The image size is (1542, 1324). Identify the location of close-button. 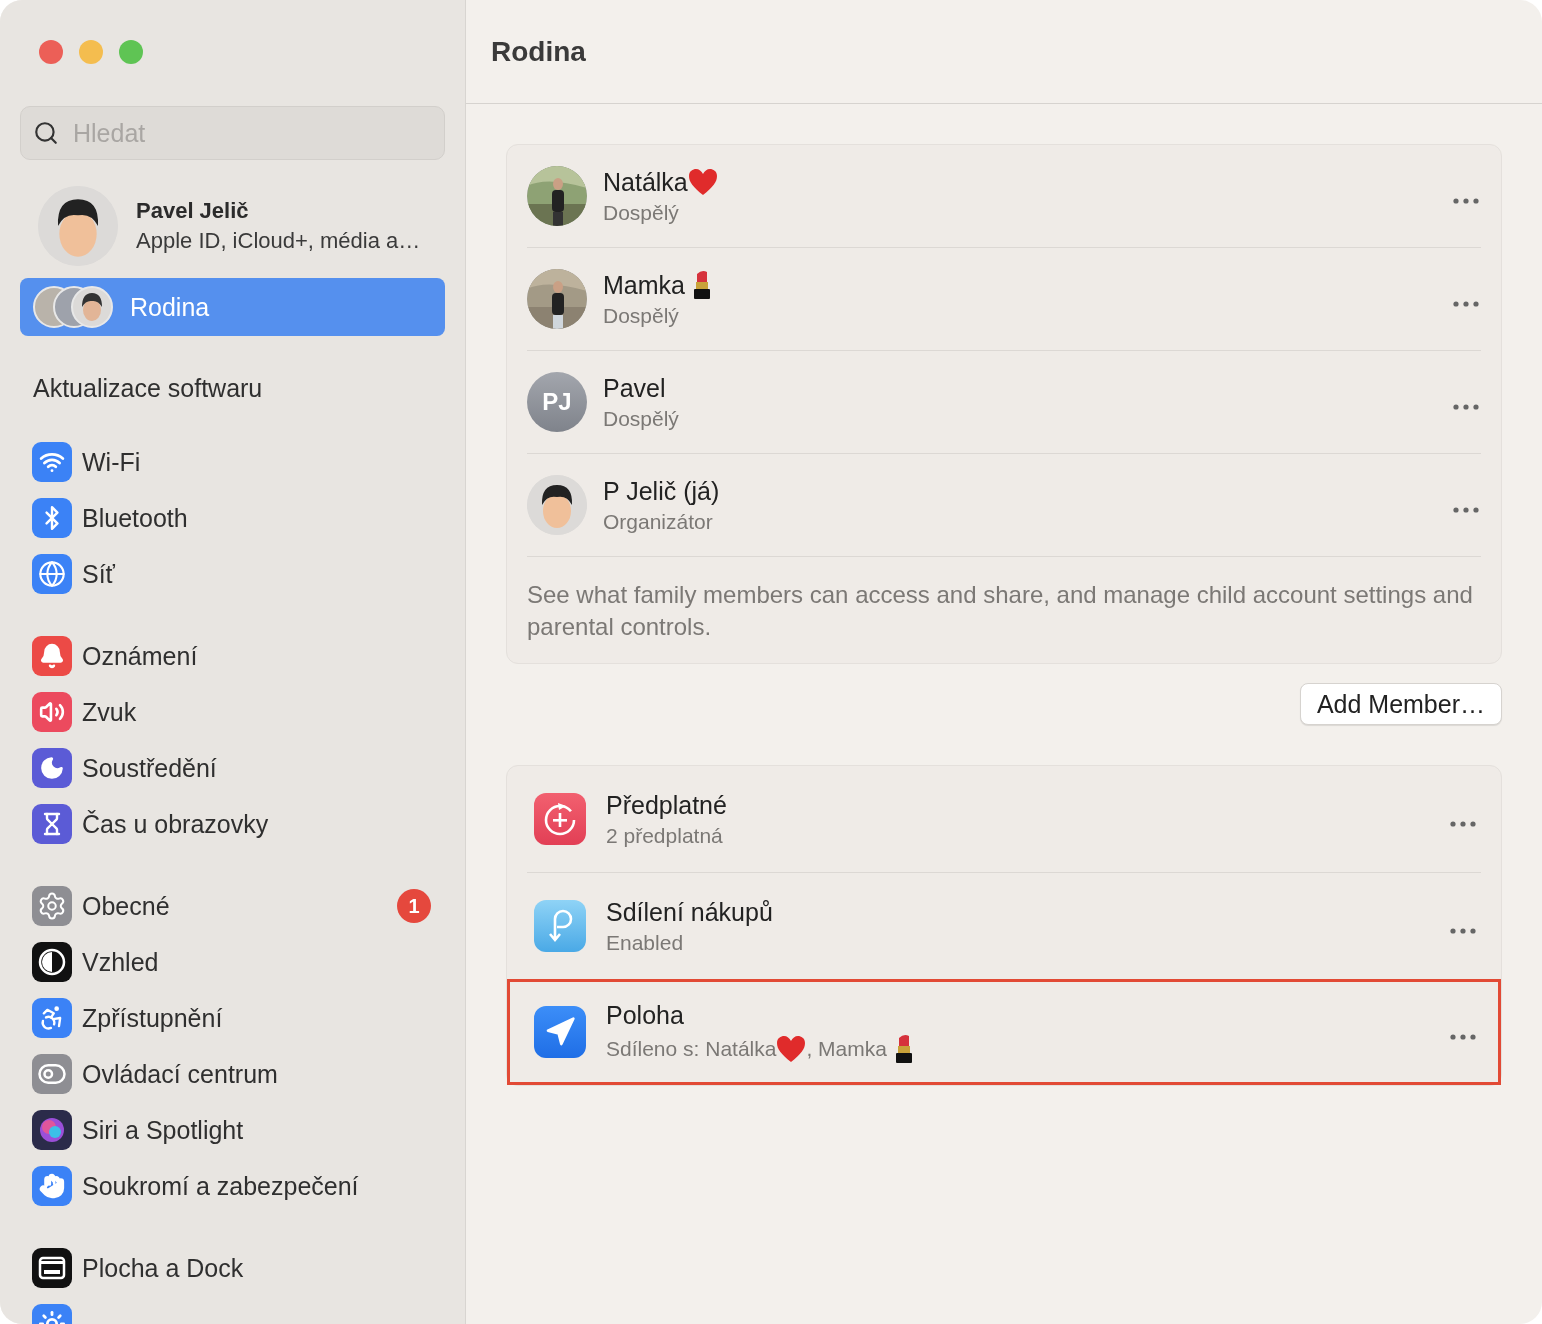
(51, 52).